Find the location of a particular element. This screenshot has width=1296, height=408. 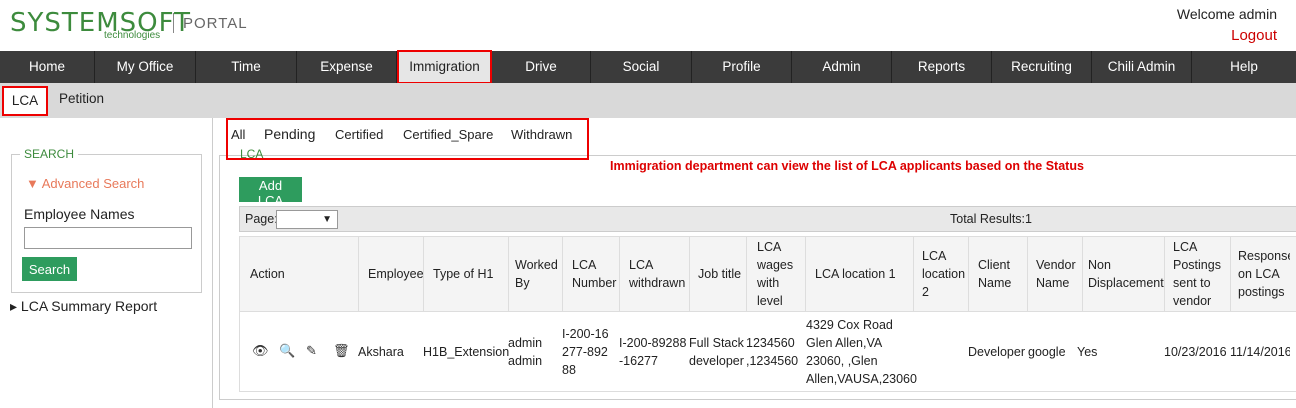

cell-worked-by: admin admin is located at coordinates (525, 352).